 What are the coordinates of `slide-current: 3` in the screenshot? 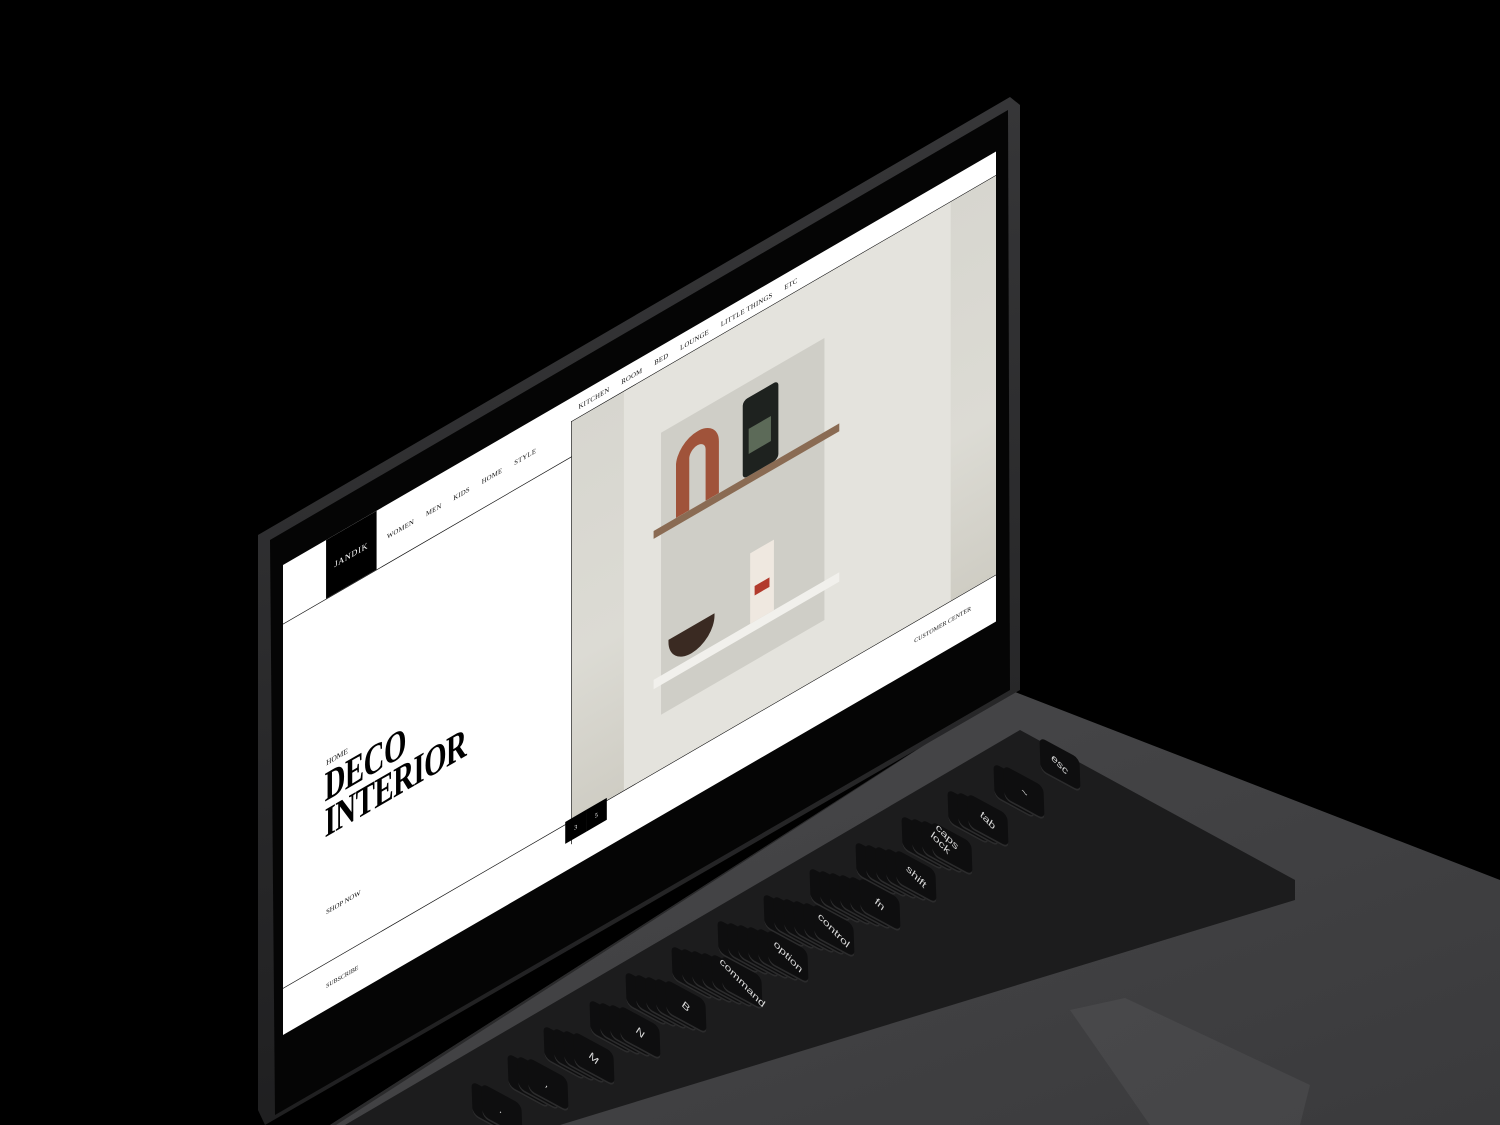 It's located at (576, 826).